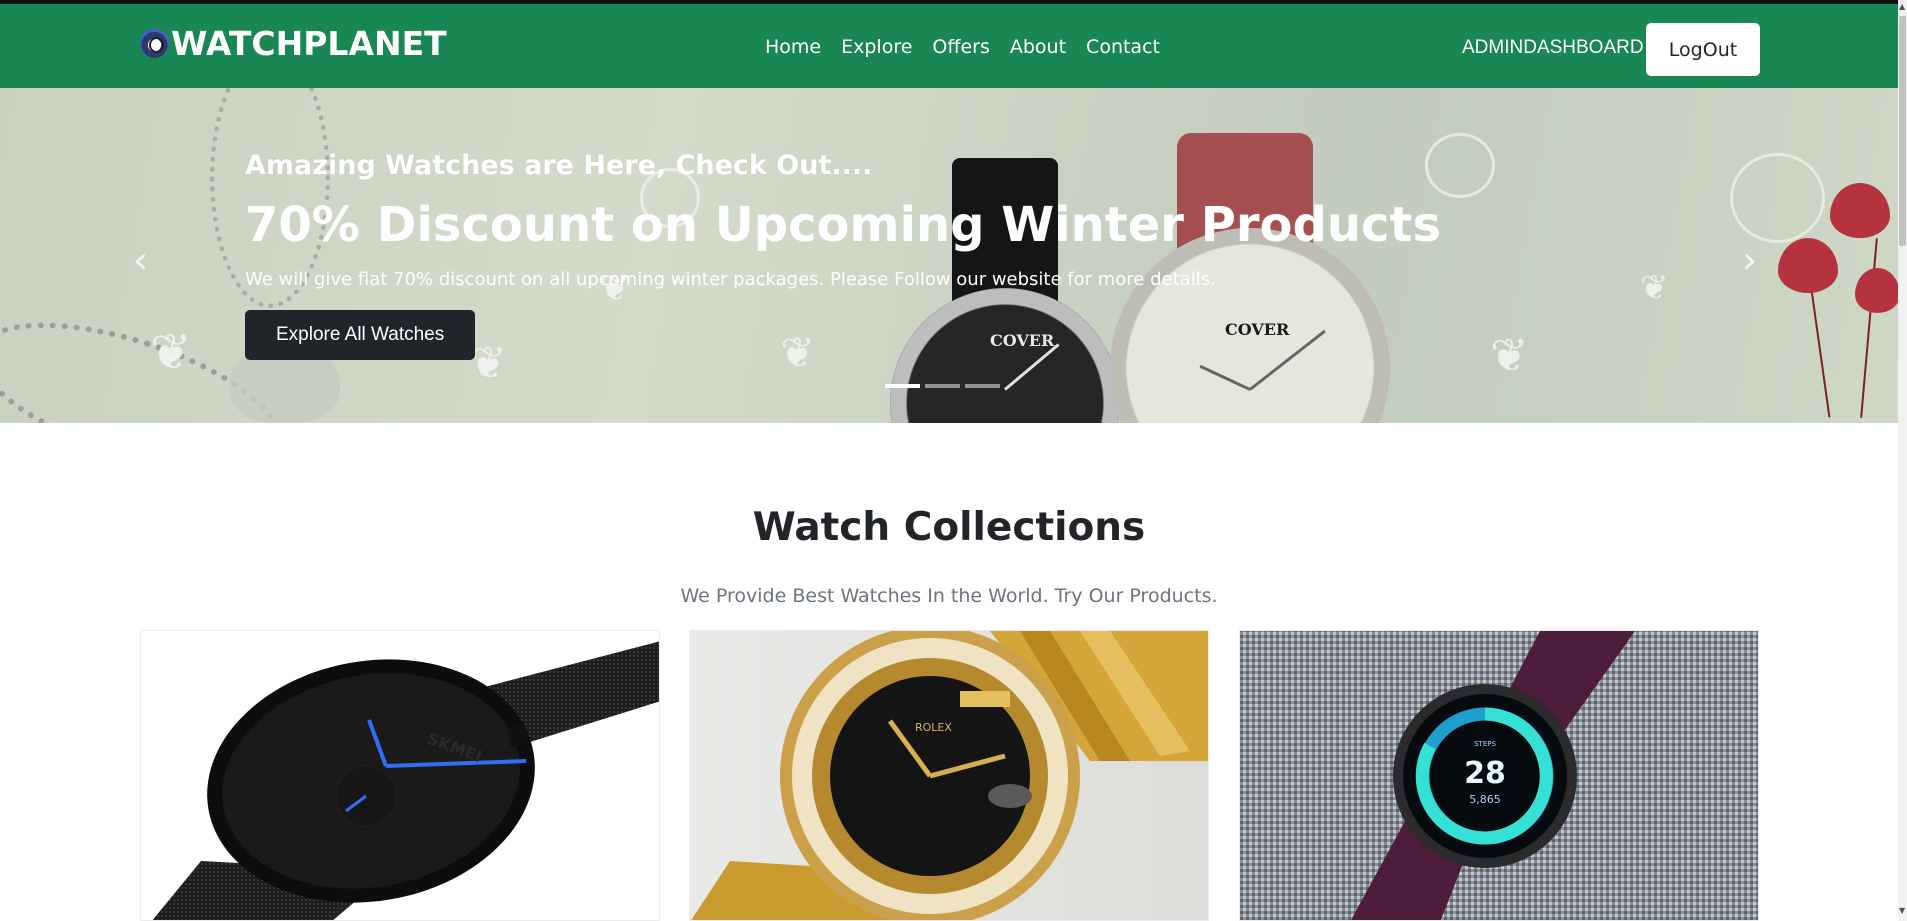 This screenshot has width=1907, height=921. What do you see at coordinates (1123, 47) in the screenshot?
I see `nav-link-contact: Contact` at bounding box center [1123, 47].